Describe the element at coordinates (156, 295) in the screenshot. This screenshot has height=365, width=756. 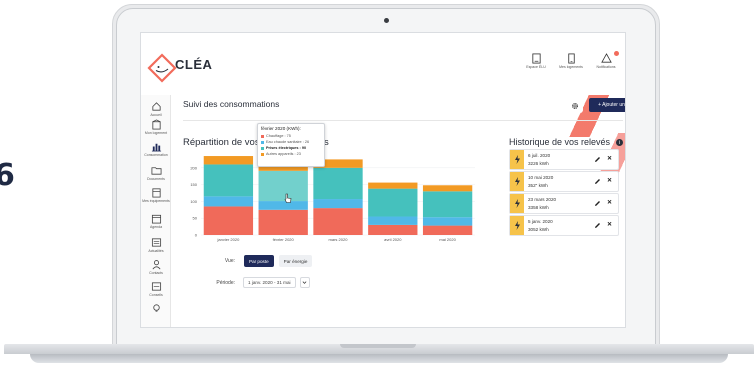
I see `sidebar-label: Conseils` at that location.